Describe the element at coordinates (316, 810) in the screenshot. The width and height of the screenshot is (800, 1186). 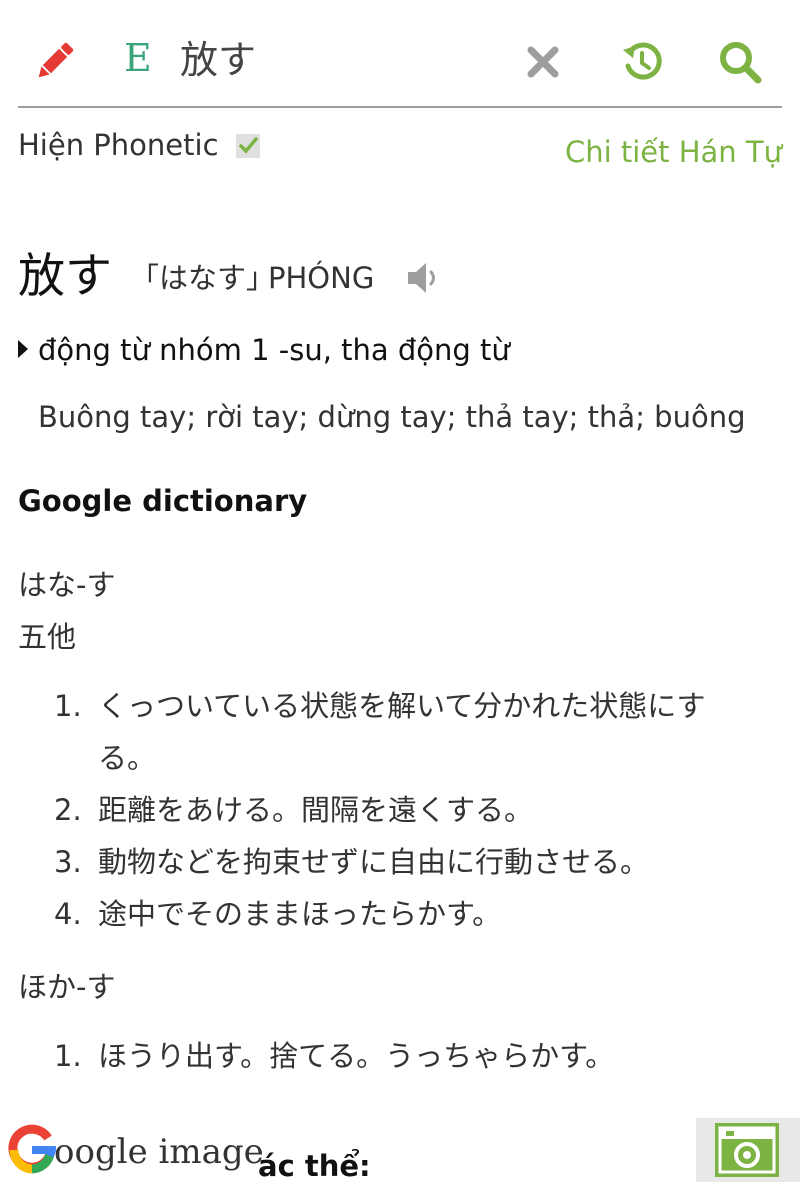
I see `definition-text: 距離をあける。間隔を遠くする。` at that location.